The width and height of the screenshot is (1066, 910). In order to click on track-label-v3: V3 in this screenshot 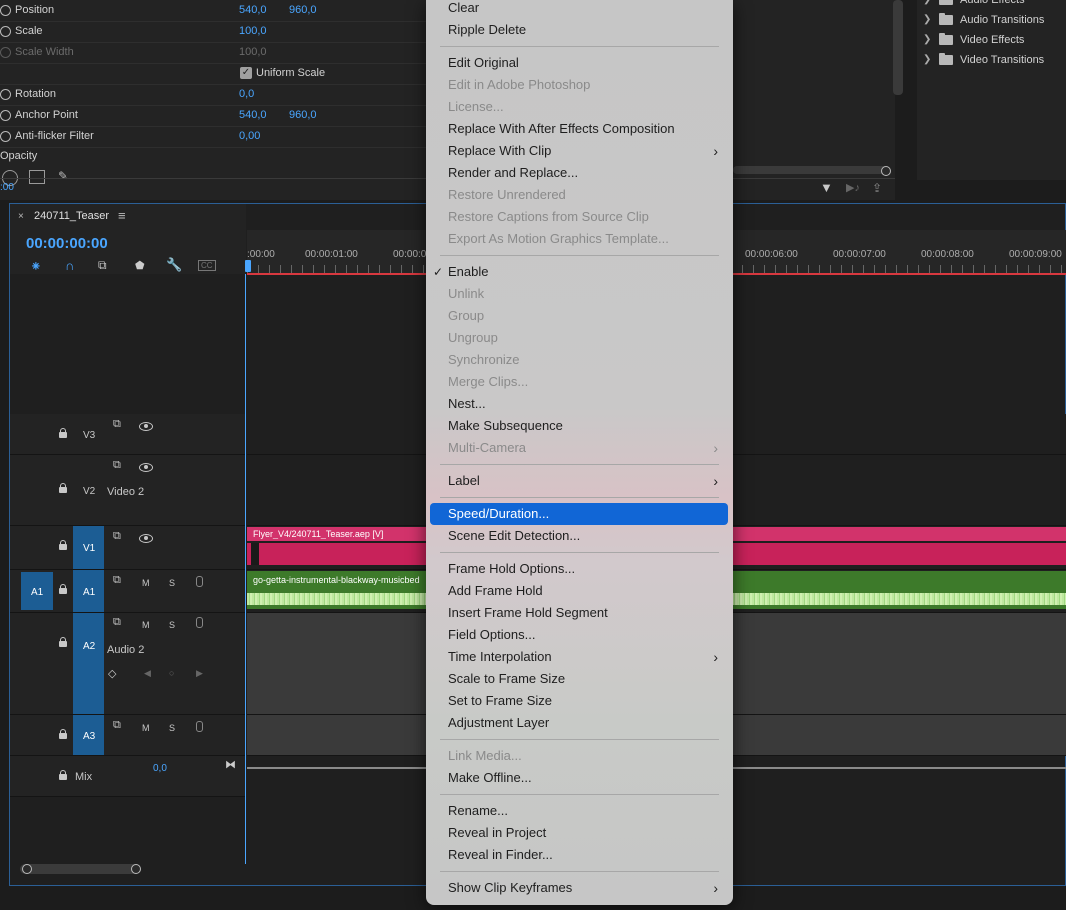, I will do `click(89, 435)`.